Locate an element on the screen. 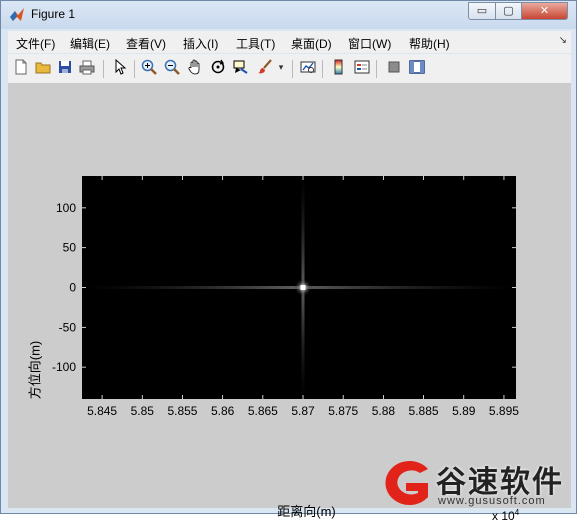 This screenshot has width=577, height=523. menu-help: 帮助(H) is located at coordinates (429, 43).